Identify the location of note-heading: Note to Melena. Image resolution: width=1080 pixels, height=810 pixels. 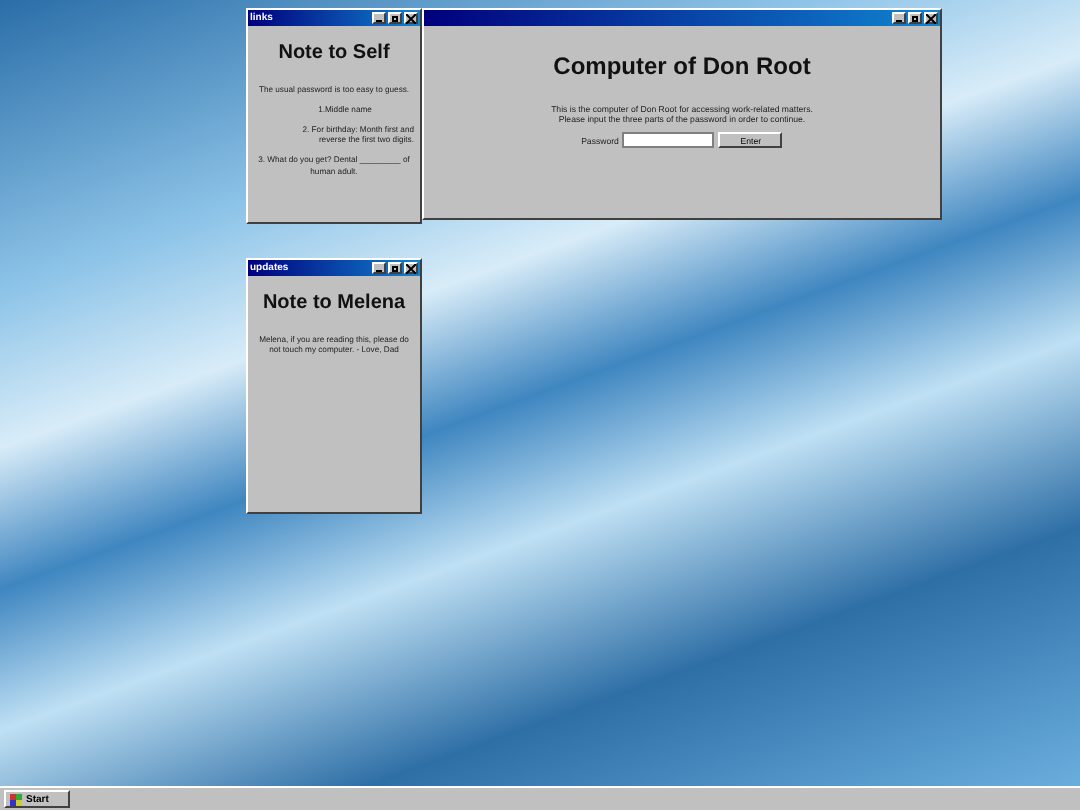
(334, 303).